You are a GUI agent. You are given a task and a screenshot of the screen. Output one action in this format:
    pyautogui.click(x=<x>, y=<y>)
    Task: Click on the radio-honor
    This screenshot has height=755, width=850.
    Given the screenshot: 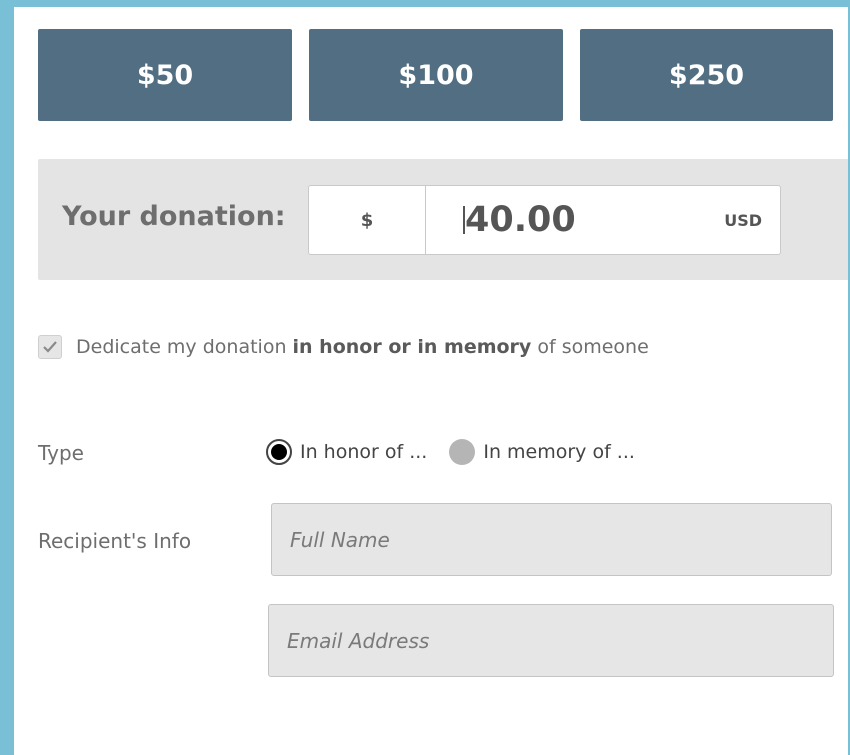 What is the action you would take?
    pyautogui.click(x=279, y=452)
    